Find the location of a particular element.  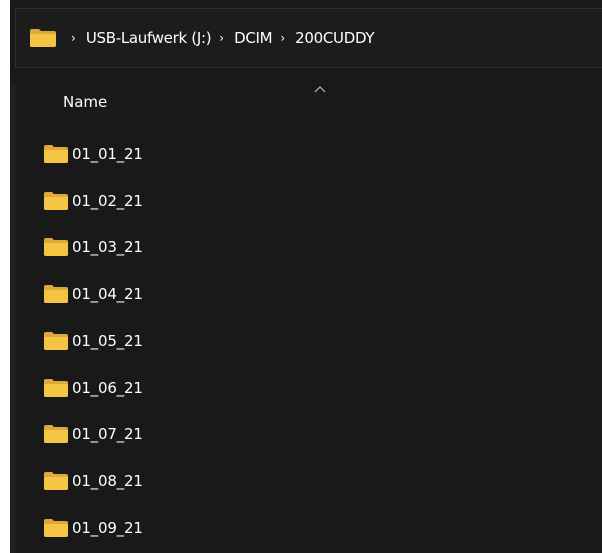

column-header-name: Name is located at coordinates (85, 102).